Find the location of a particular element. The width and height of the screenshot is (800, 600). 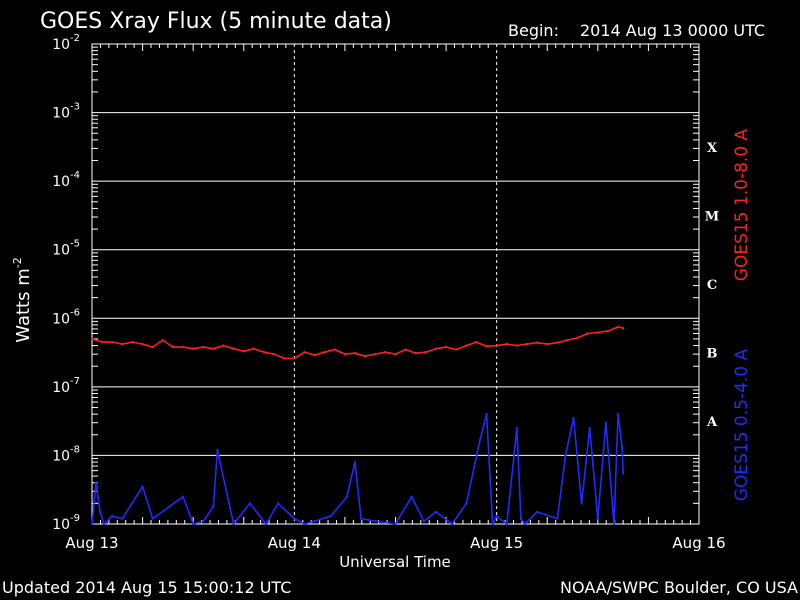

series-line is located at coordinates (357, 469).